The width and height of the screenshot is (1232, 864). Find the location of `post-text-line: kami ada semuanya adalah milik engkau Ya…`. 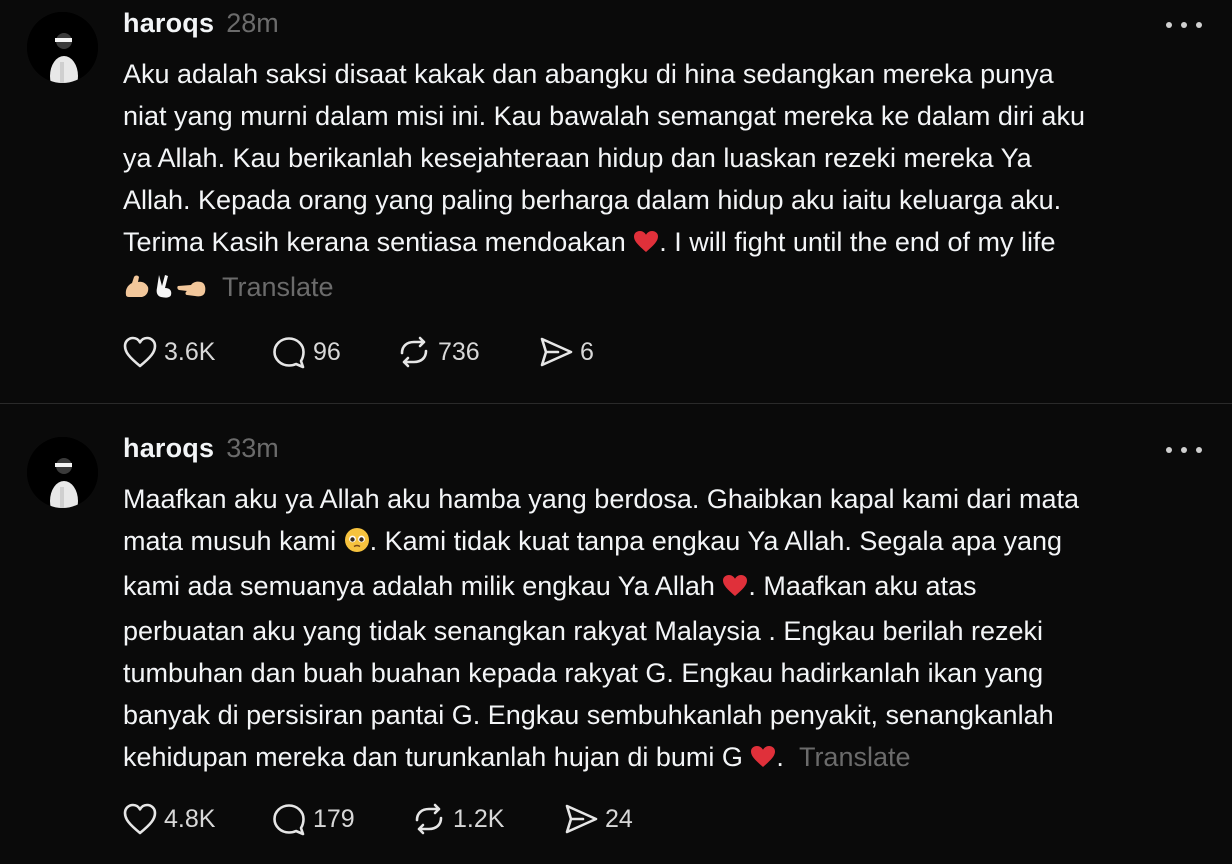

post-text-line: kami ada semuanya adalah milik engkau Ya… is located at coordinates (668, 587).